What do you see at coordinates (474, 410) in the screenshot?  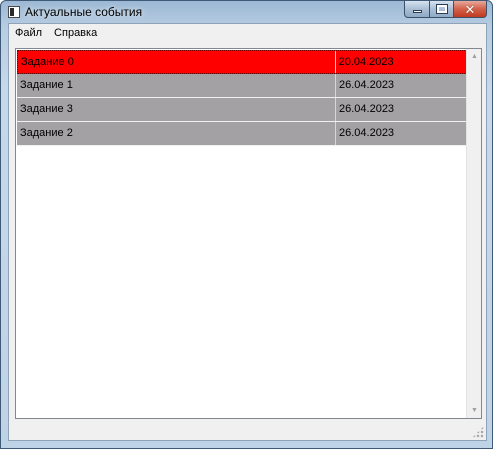 I see `scroll-down-arrow-icon: ▼` at bounding box center [474, 410].